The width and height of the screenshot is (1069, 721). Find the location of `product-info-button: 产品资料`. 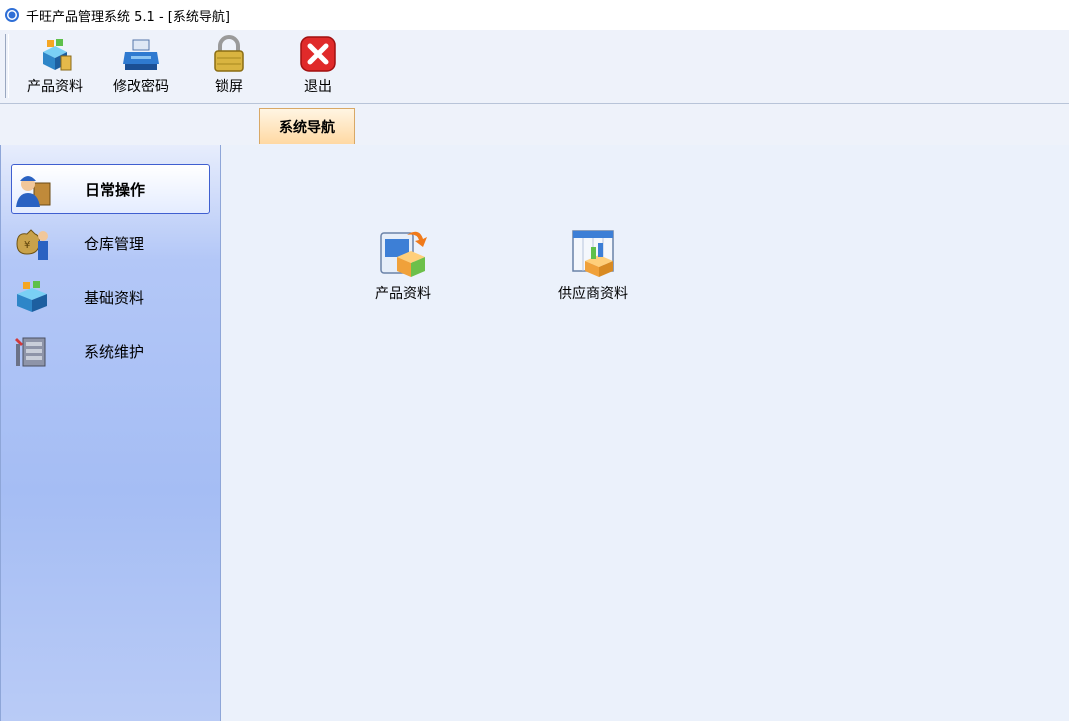

product-info-button: 产品资料 is located at coordinates (55, 66).